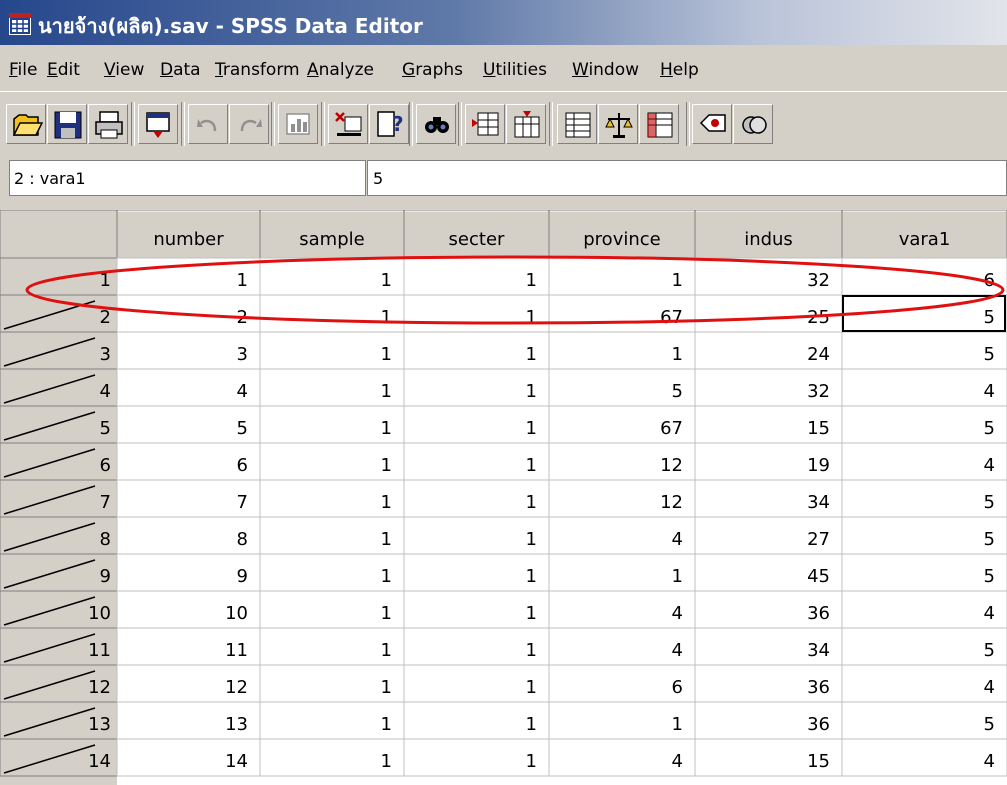 The width and height of the screenshot is (1007, 785). Describe the element at coordinates (242, 539) in the screenshot. I see `cell-value: 8` at that location.